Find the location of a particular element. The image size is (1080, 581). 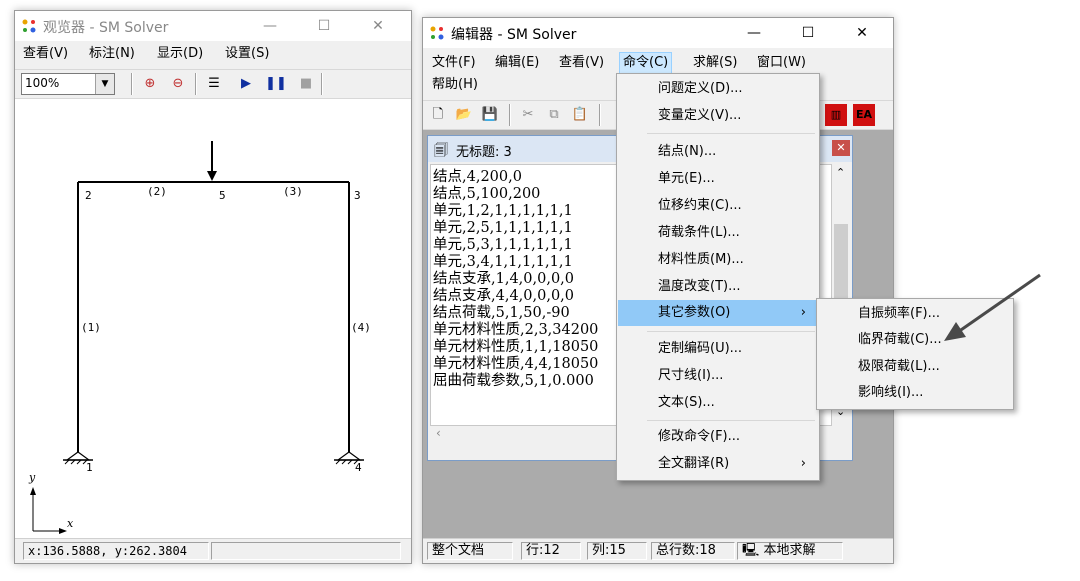

editor-title: 编辑器 - SM Solver is located at coordinates (514, 35).